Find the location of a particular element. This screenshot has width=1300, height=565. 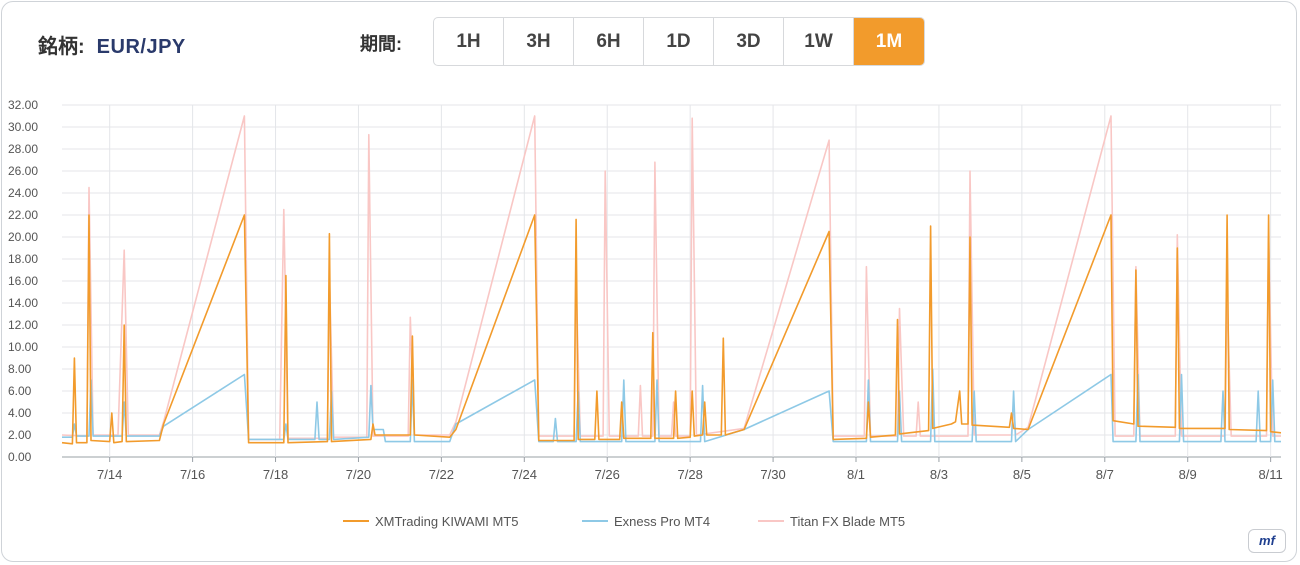

y-tick-label: 12.00 is located at coordinates (23, 325).